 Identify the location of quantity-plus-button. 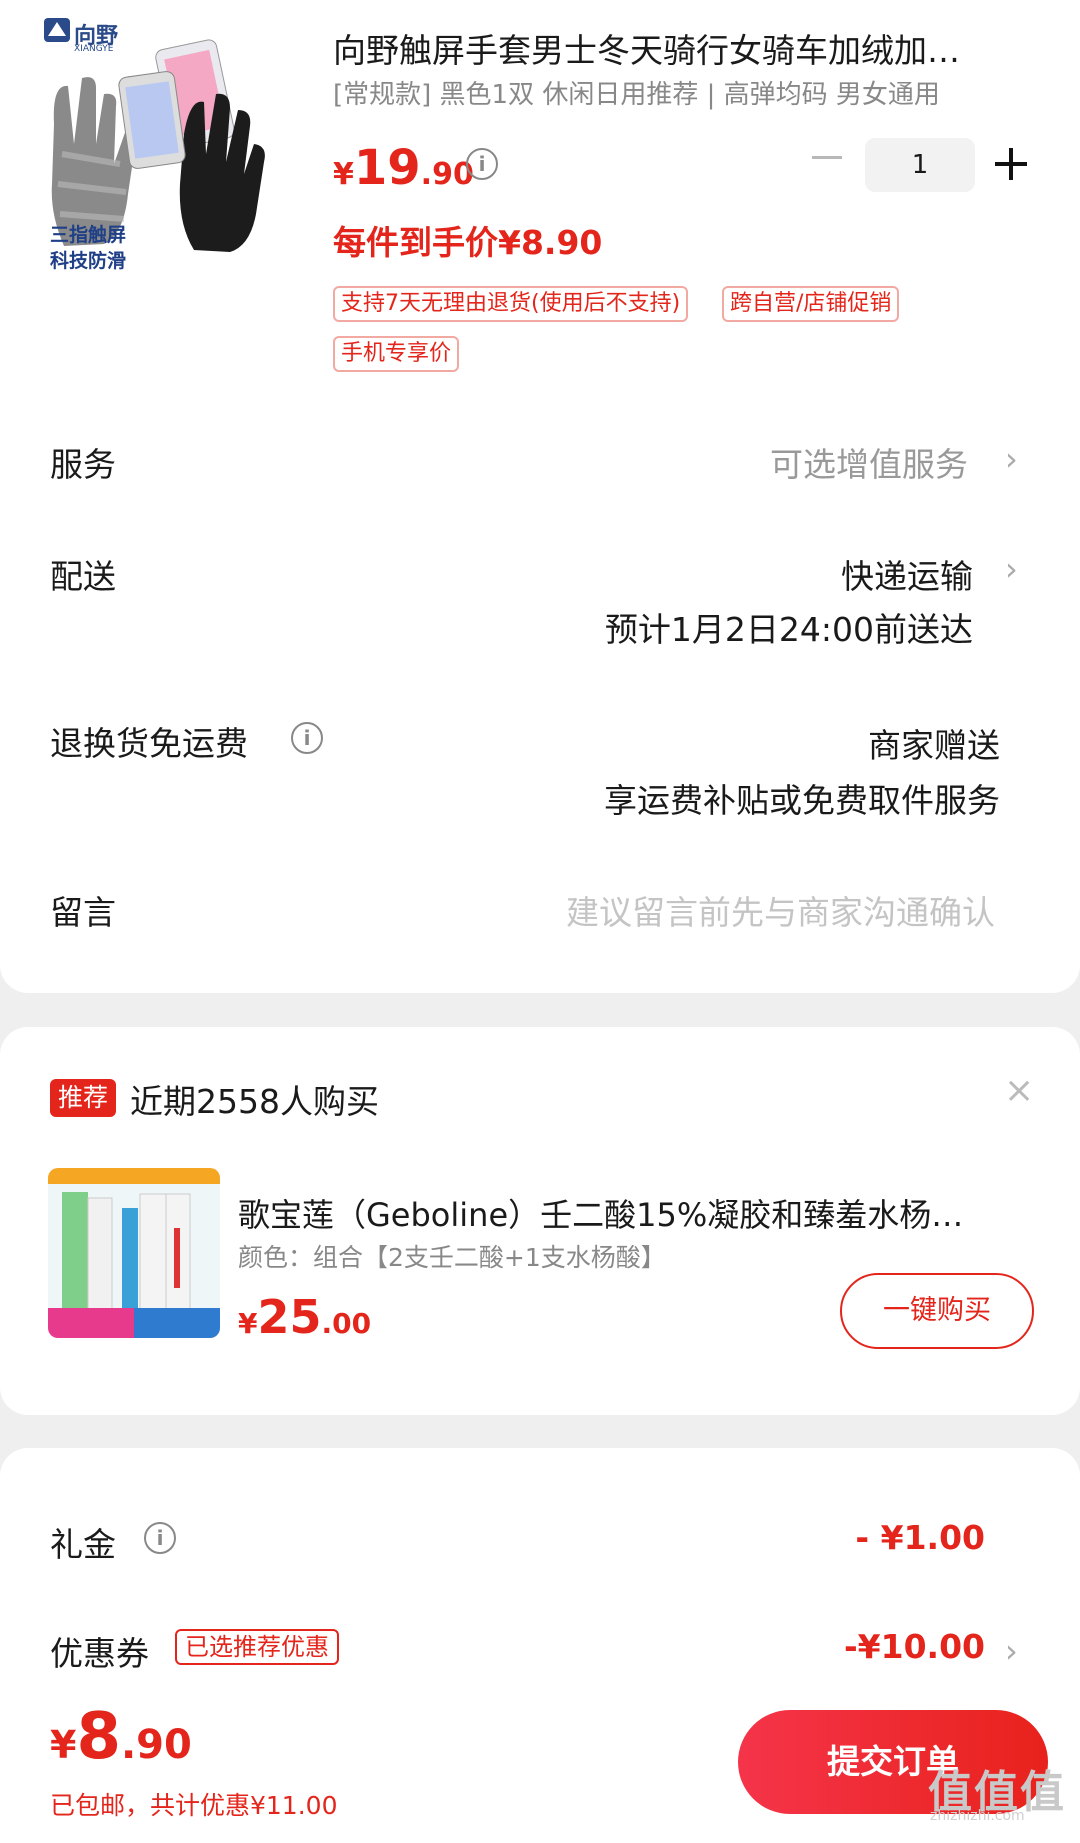
(1011, 164).